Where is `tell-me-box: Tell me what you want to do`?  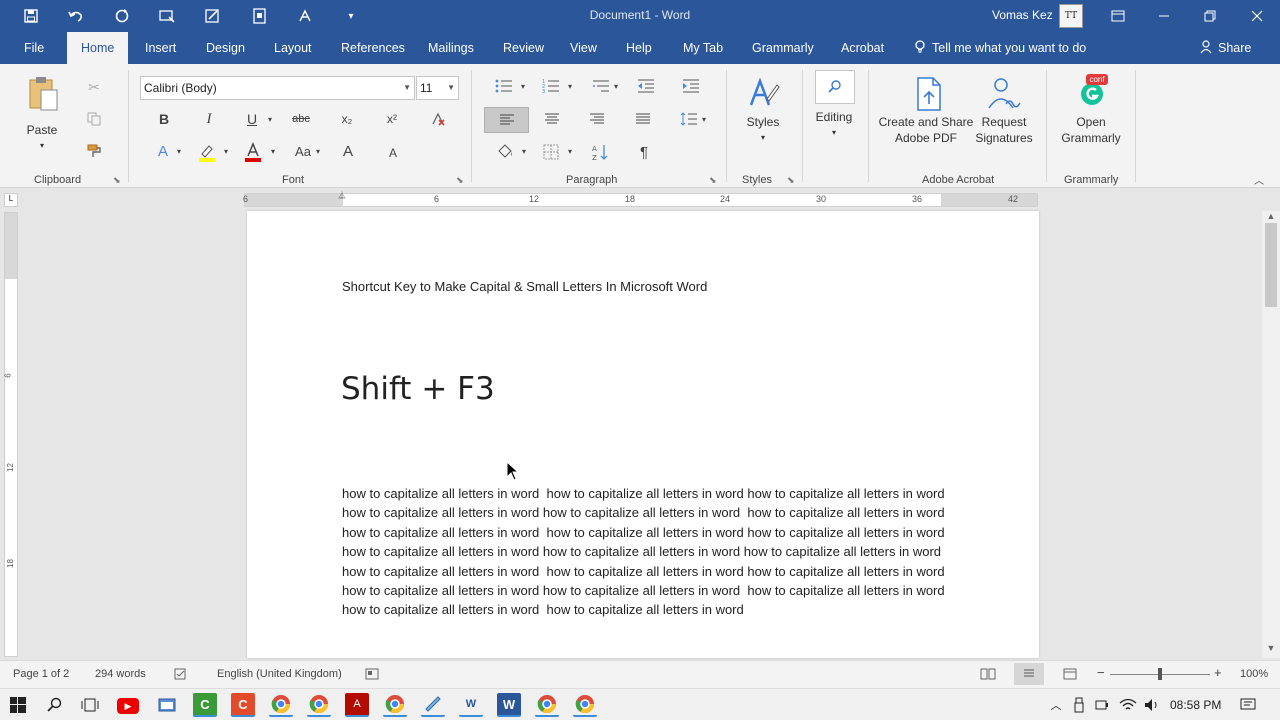 tell-me-box: Tell me what you want to do is located at coordinates (1000, 48).